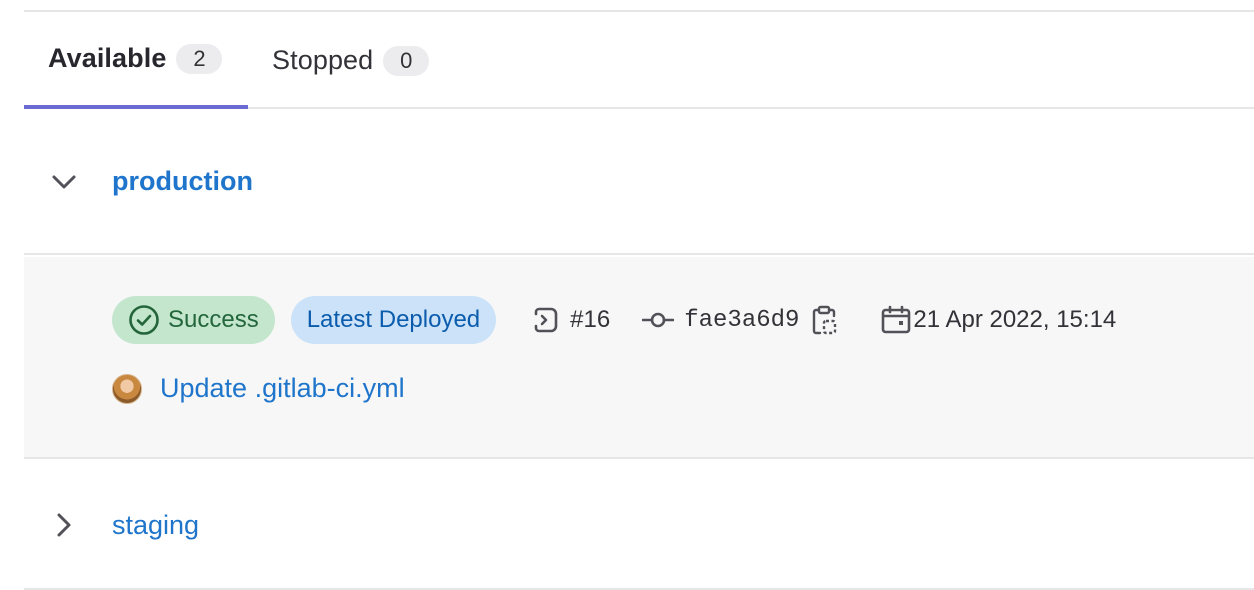  What do you see at coordinates (199, 58) in the screenshot?
I see `tab-available-count: 2` at bounding box center [199, 58].